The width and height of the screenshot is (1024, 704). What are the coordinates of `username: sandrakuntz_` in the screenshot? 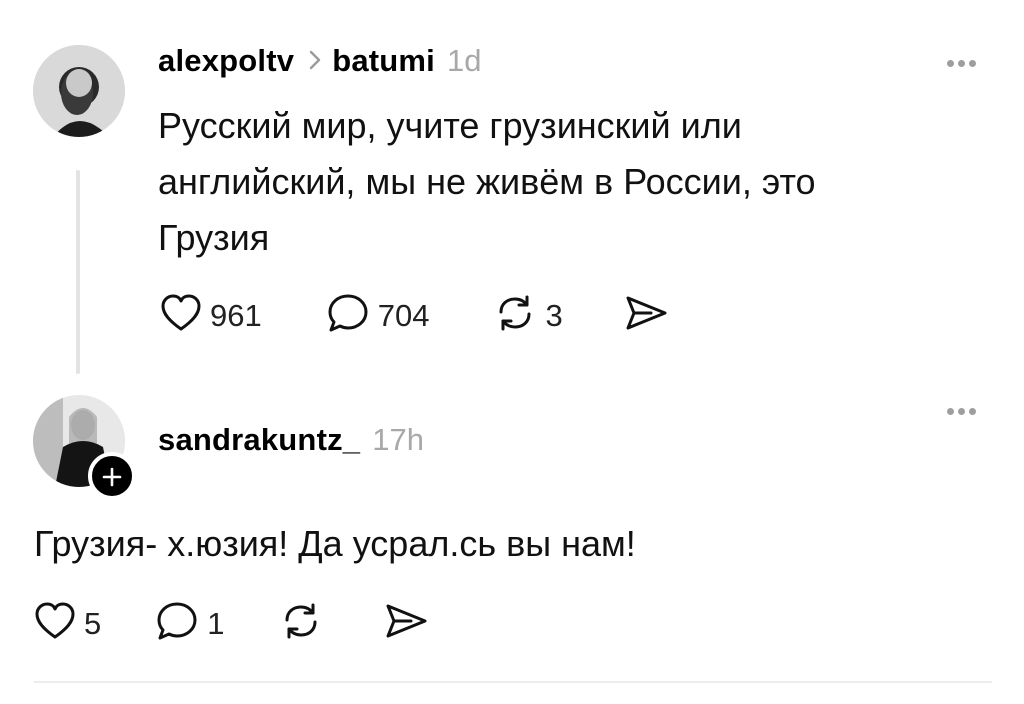 It's located at (259, 440).